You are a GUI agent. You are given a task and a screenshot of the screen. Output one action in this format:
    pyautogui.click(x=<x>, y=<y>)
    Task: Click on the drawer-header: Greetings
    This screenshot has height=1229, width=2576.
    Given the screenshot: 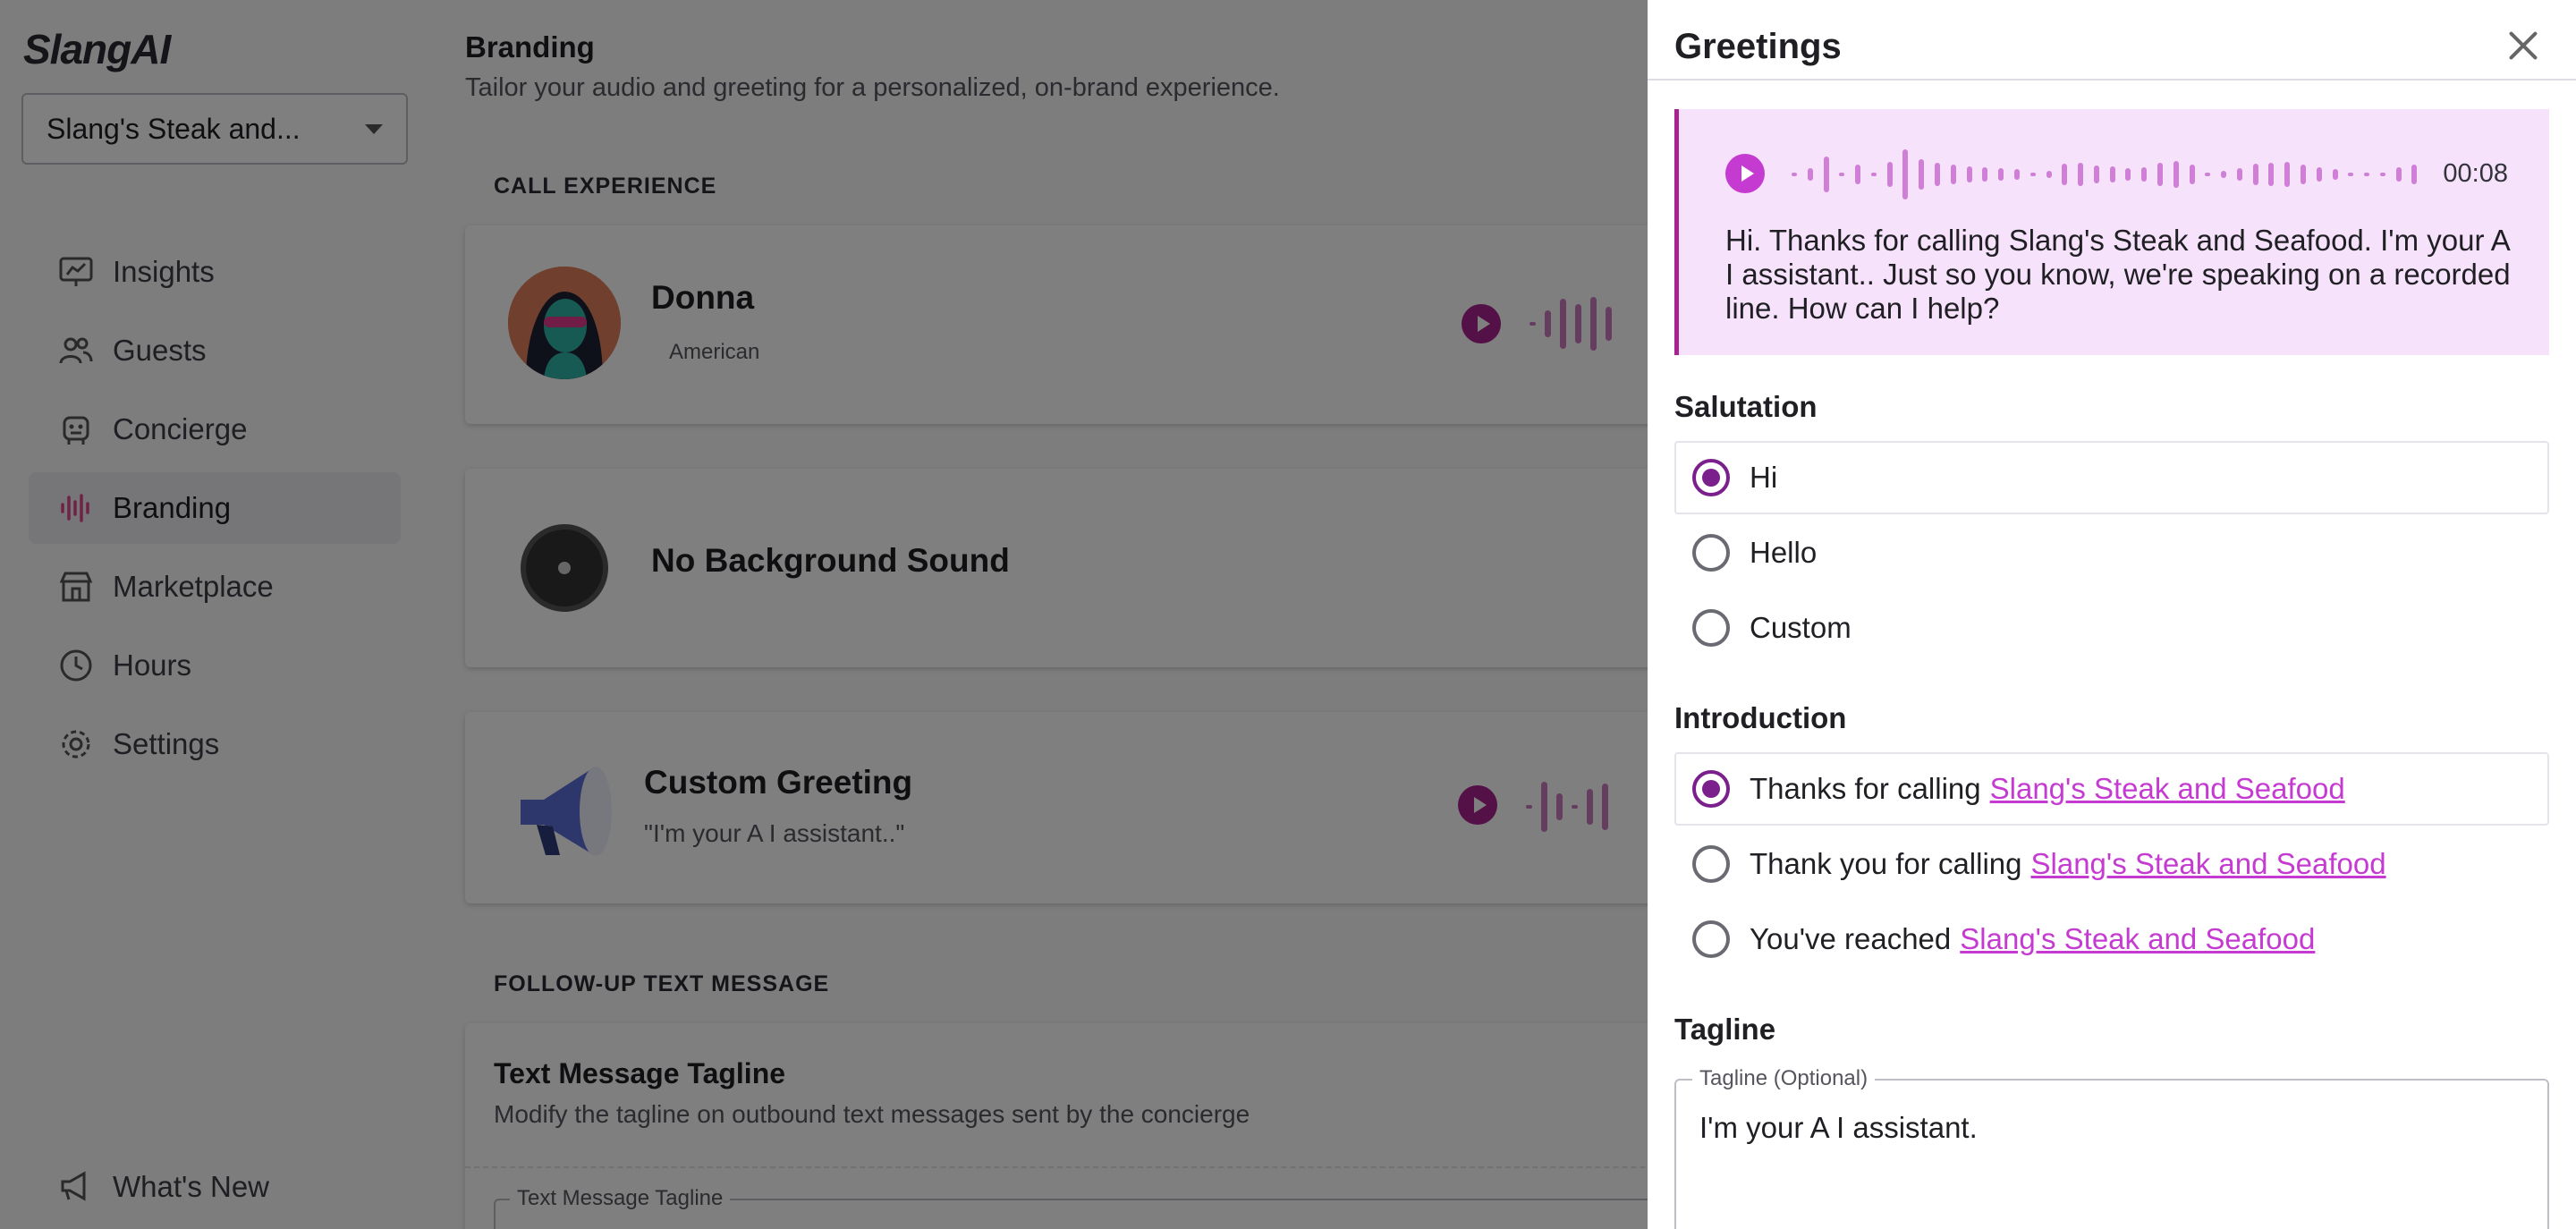 What is the action you would take?
    pyautogui.click(x=2112, y=40)
    